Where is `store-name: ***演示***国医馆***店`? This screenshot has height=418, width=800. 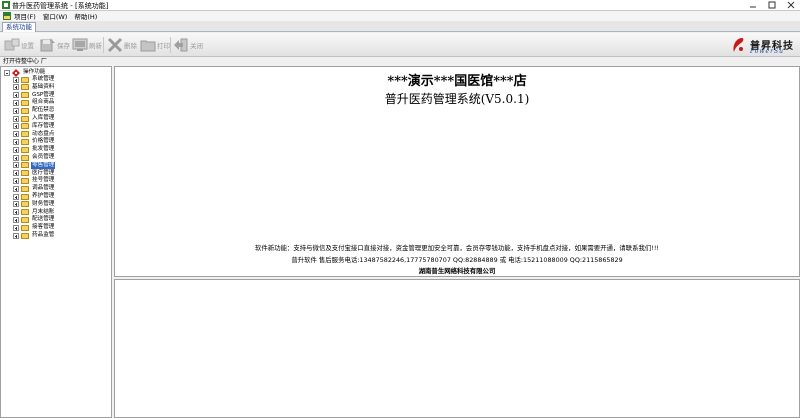
store-name: ***演示***国医馆***店 is located at coordinates (457, 81).